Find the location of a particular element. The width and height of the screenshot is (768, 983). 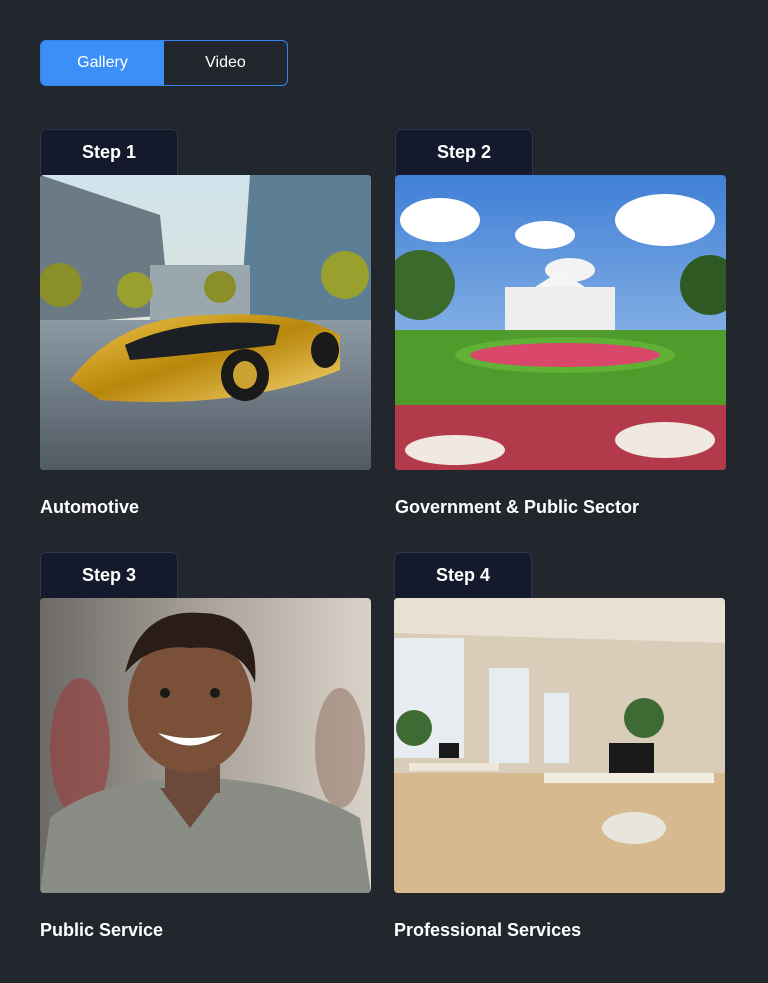

card-caption: Automotive is located at coordinates (89, 507).